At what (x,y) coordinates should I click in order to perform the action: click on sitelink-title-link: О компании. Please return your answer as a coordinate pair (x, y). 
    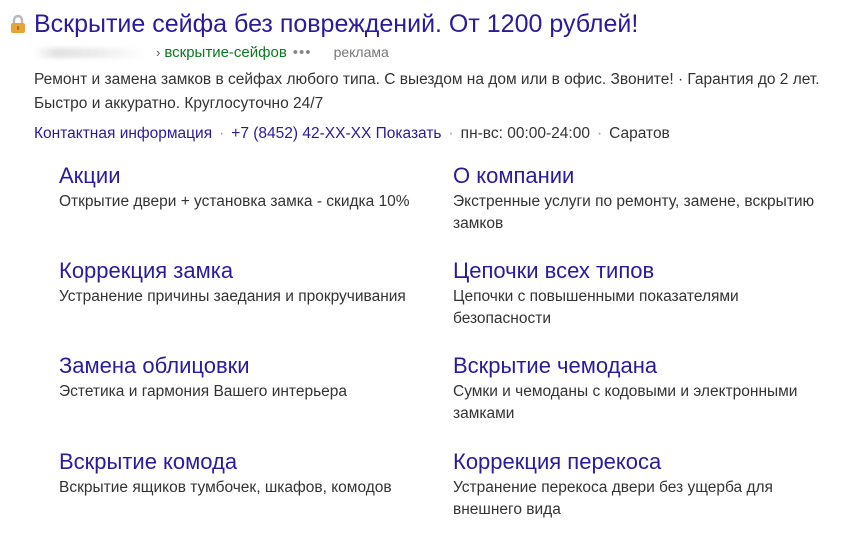
    Looking at the image, I should click on (638, 176).